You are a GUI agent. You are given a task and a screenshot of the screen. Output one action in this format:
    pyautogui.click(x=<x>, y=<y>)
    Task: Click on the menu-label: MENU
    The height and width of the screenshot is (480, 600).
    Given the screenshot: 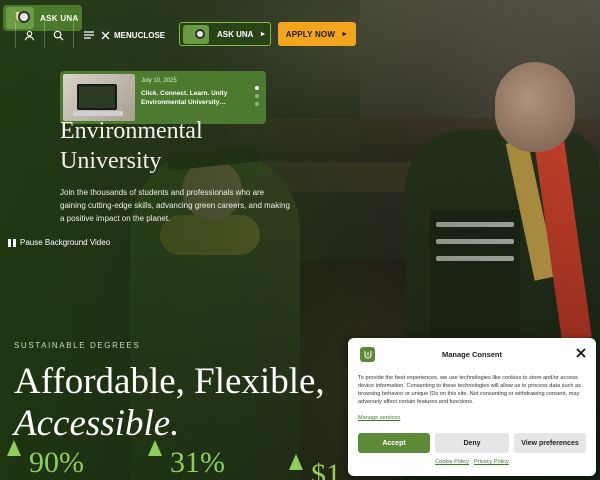 What is the action you would take?
    pyautogui.click(x=126, y=35)
    